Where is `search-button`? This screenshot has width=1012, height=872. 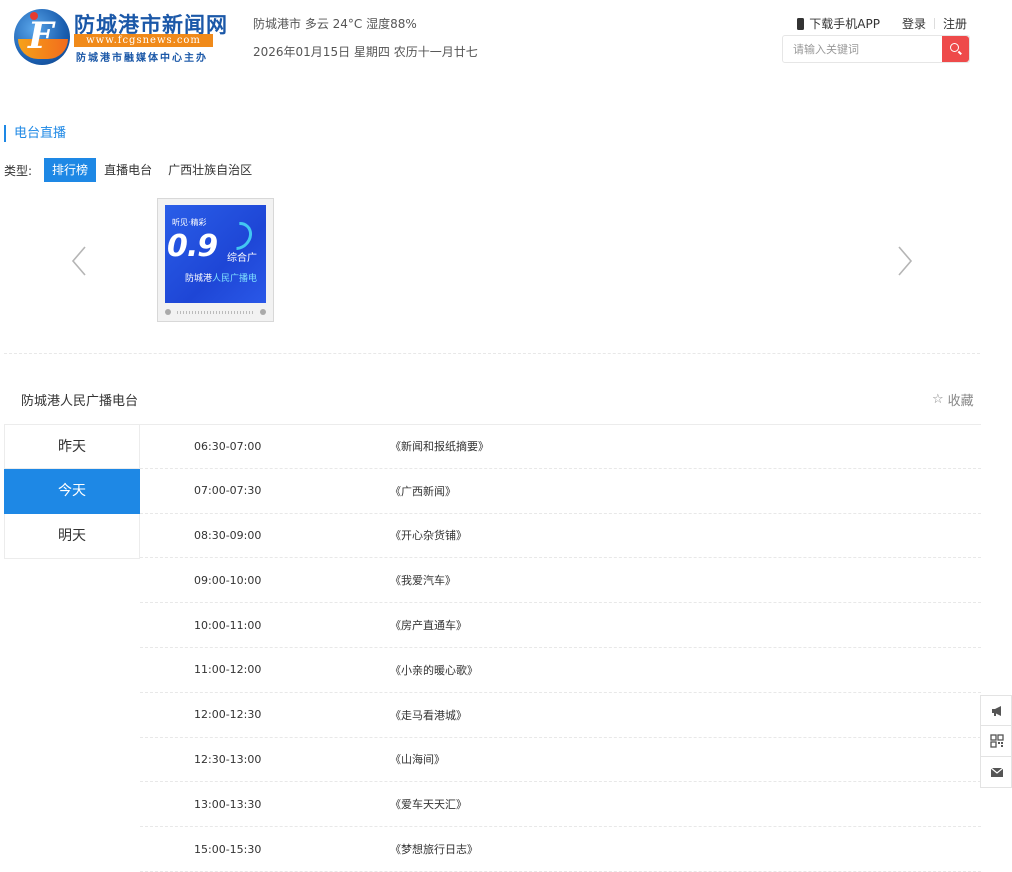 search-button is located at coordinates (955, 49).